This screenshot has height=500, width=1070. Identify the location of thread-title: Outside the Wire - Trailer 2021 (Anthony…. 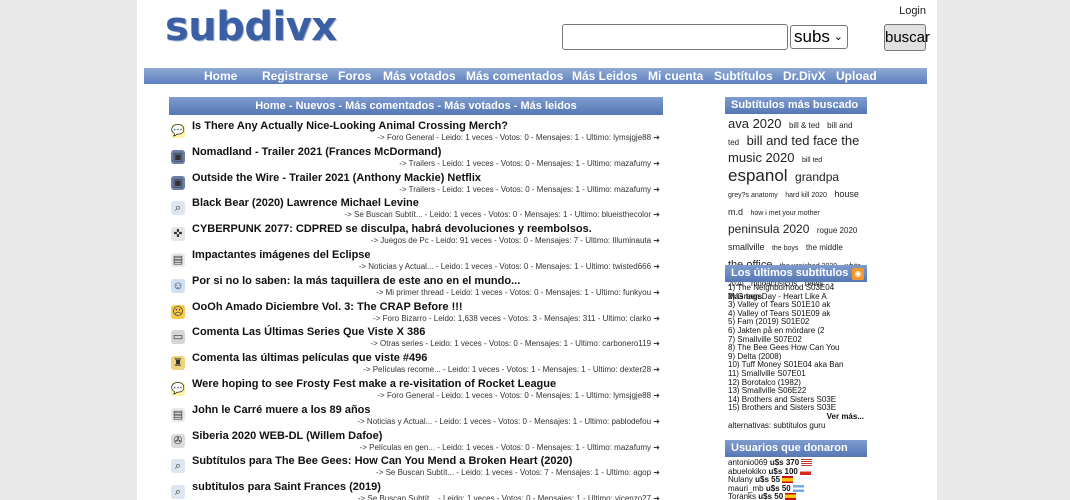
(336, 178).